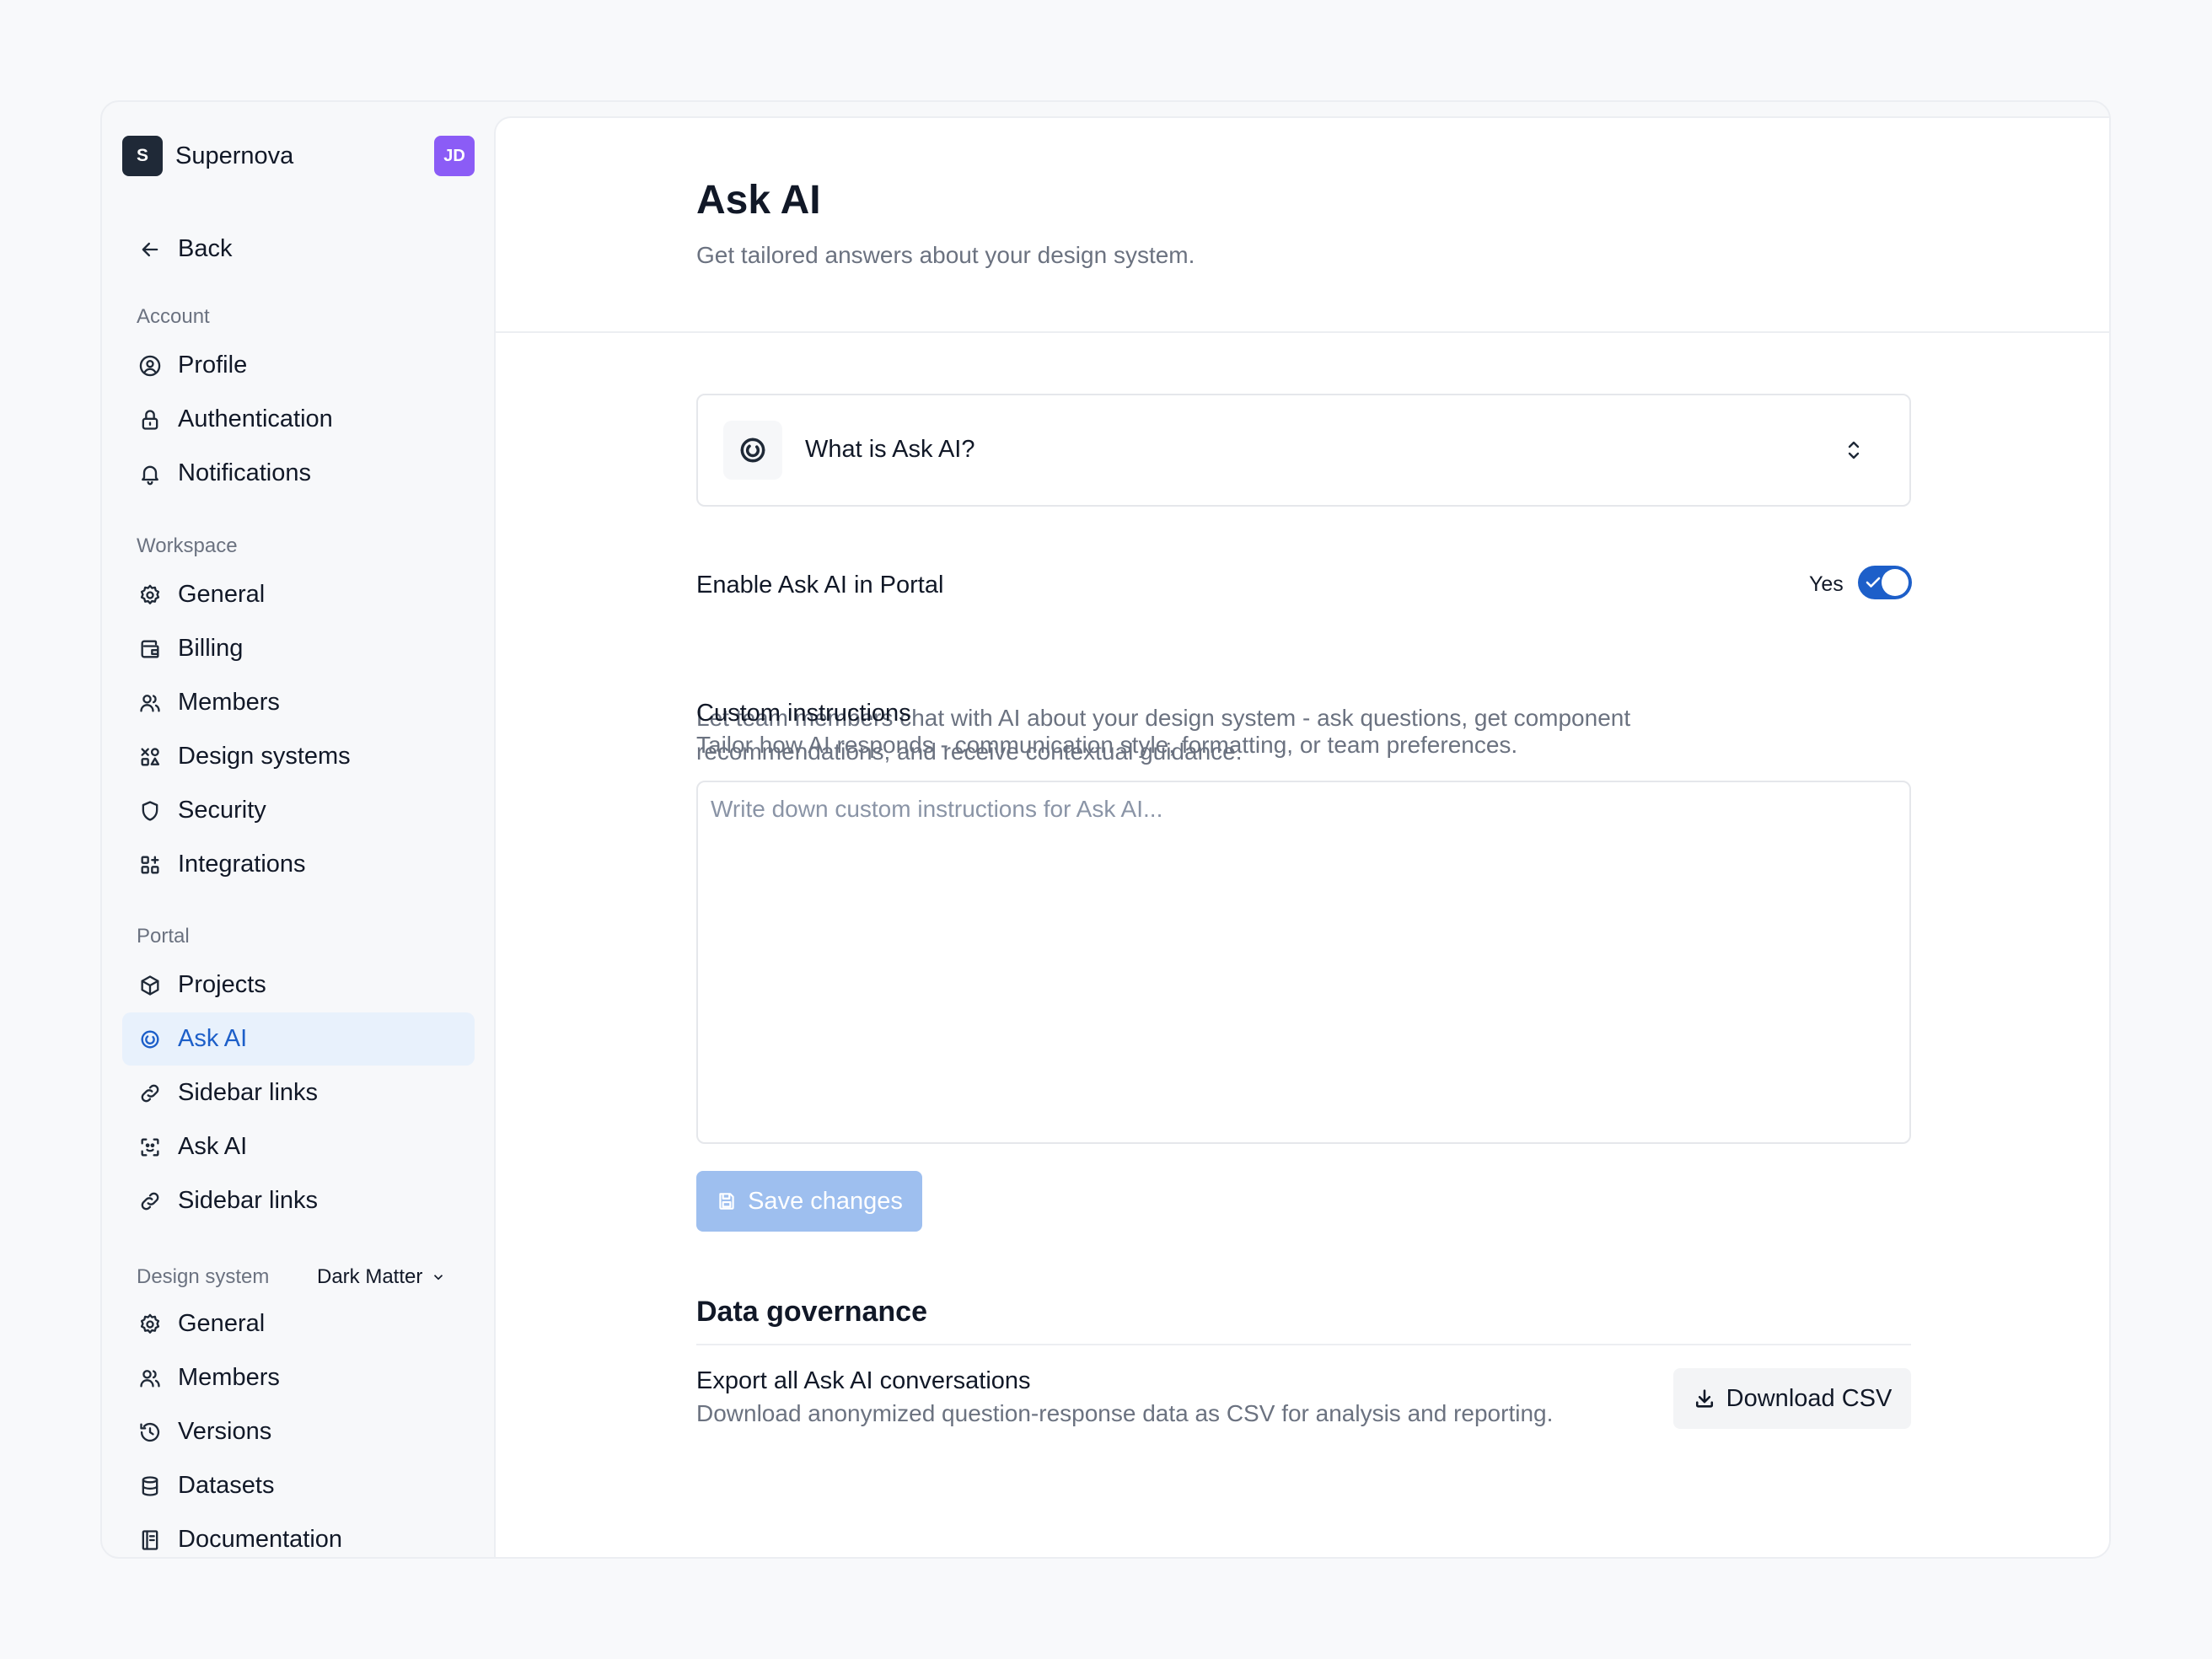  Describe the element at coordinates (150, 649) in the screenshot. I see `wallet-icon` at that location.